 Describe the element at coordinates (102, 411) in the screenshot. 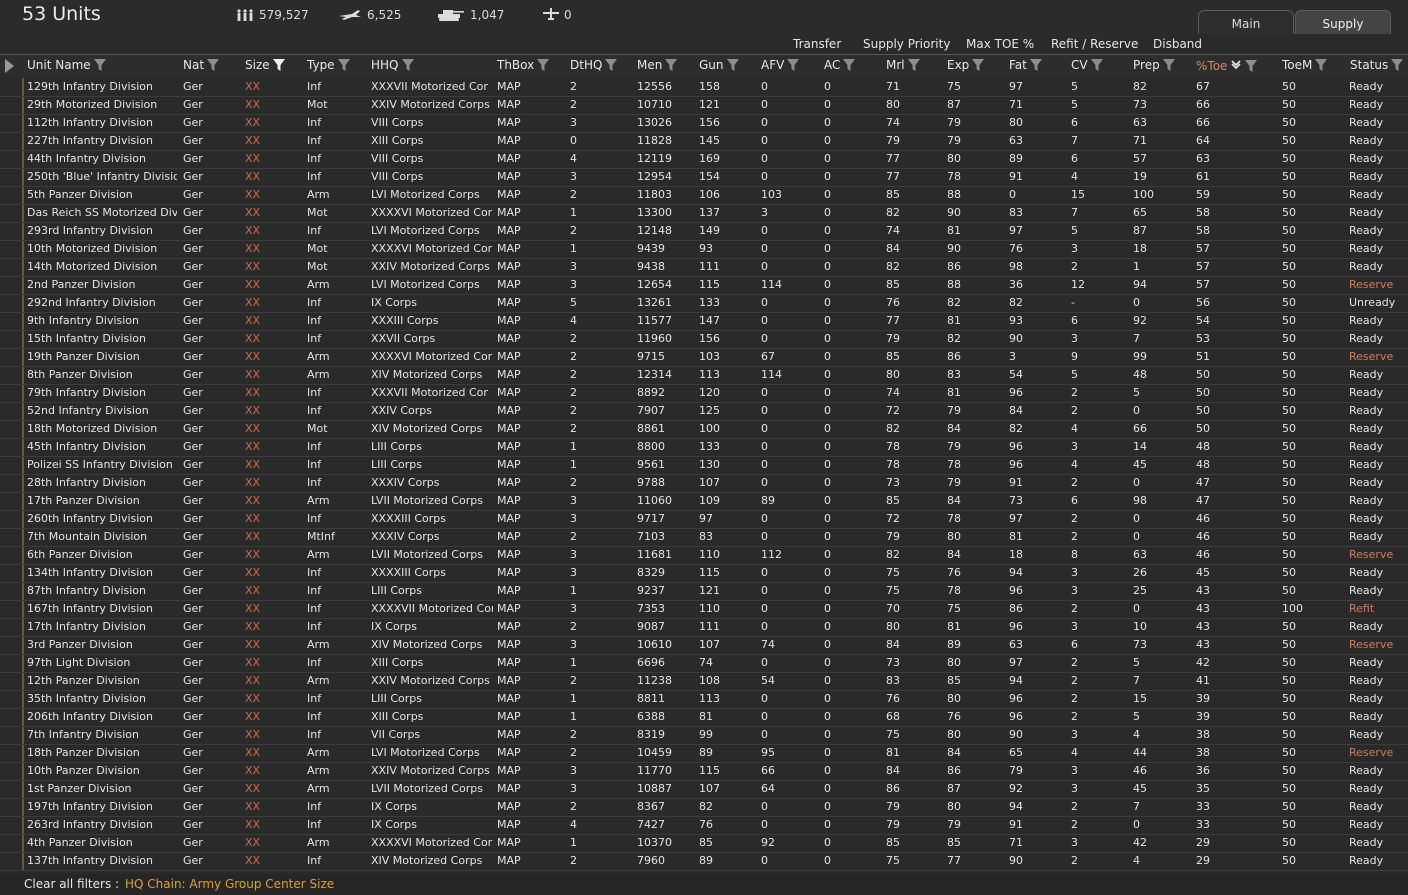

I see `cell-unit-name: 52nd Infantry Division` at that location.